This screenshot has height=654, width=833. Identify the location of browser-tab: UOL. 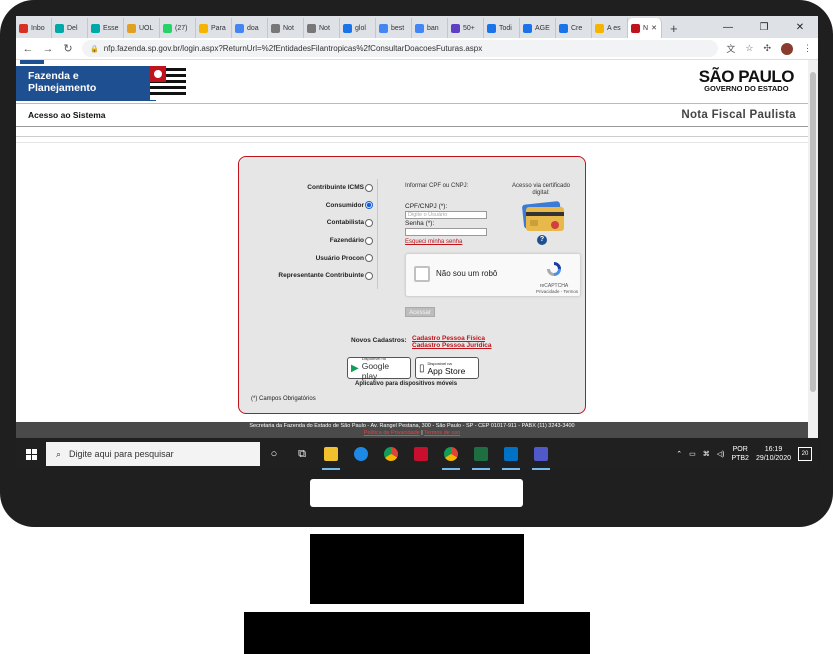
(142, 28).